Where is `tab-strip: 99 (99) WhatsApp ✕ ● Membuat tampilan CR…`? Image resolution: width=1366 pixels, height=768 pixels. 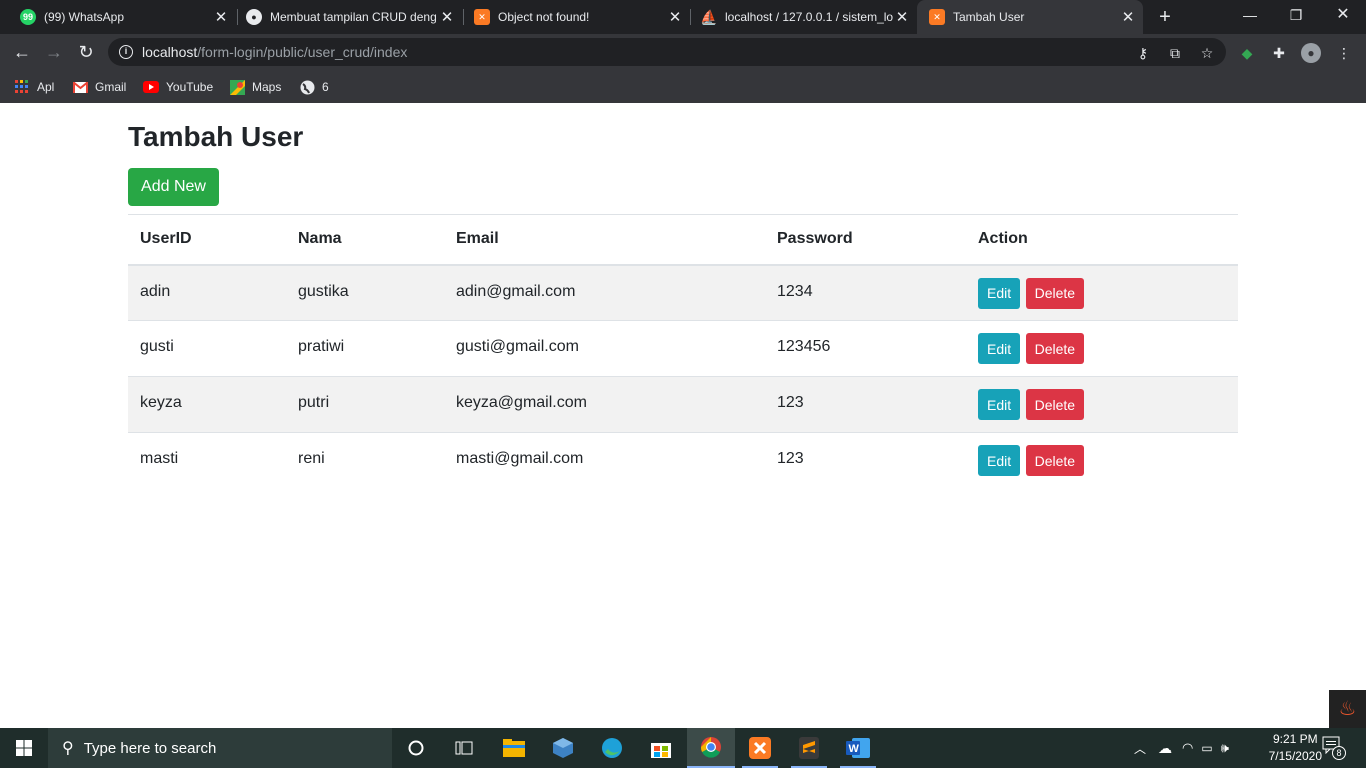 tab-strip: 99 (99) WhatsApp ✕ ● Membuat tampilan CR… is located at coordinates (683, 17).